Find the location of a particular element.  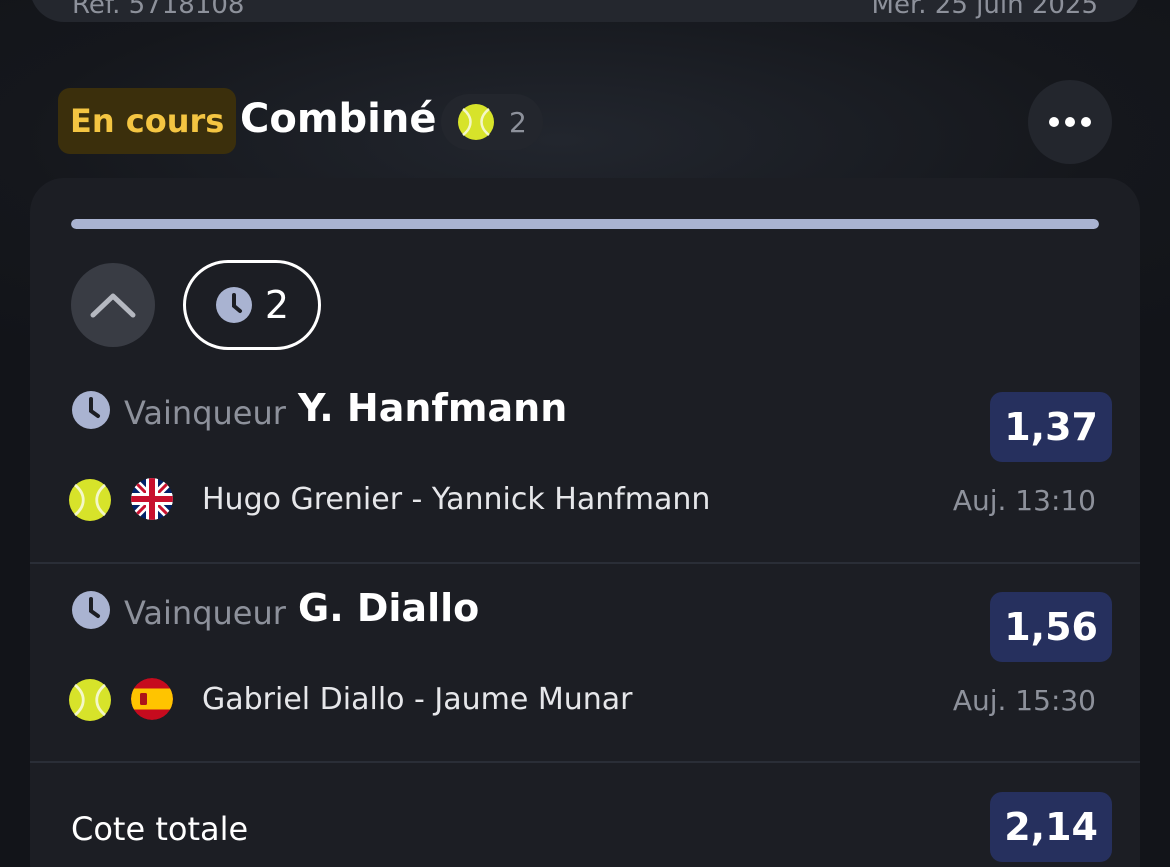

spain-flag-icon is located at coordinates (152, 699).